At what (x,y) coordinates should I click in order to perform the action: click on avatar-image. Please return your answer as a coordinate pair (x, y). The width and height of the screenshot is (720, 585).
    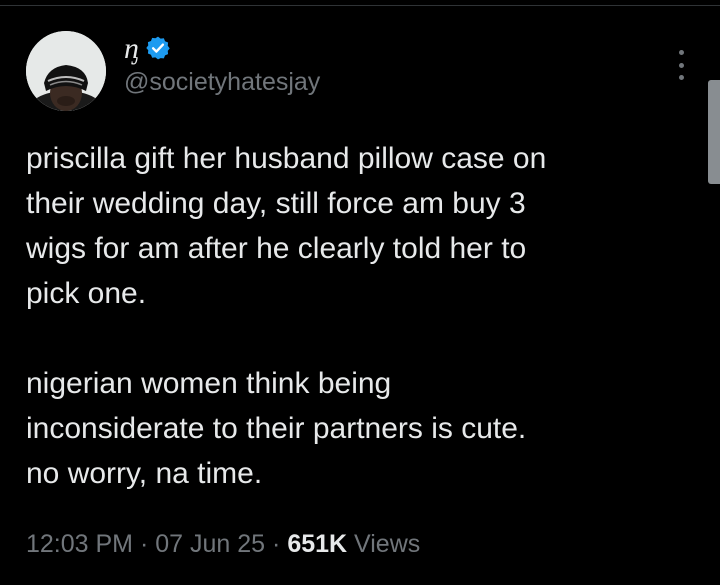
    Looking at the image, I should click on (66, 71).